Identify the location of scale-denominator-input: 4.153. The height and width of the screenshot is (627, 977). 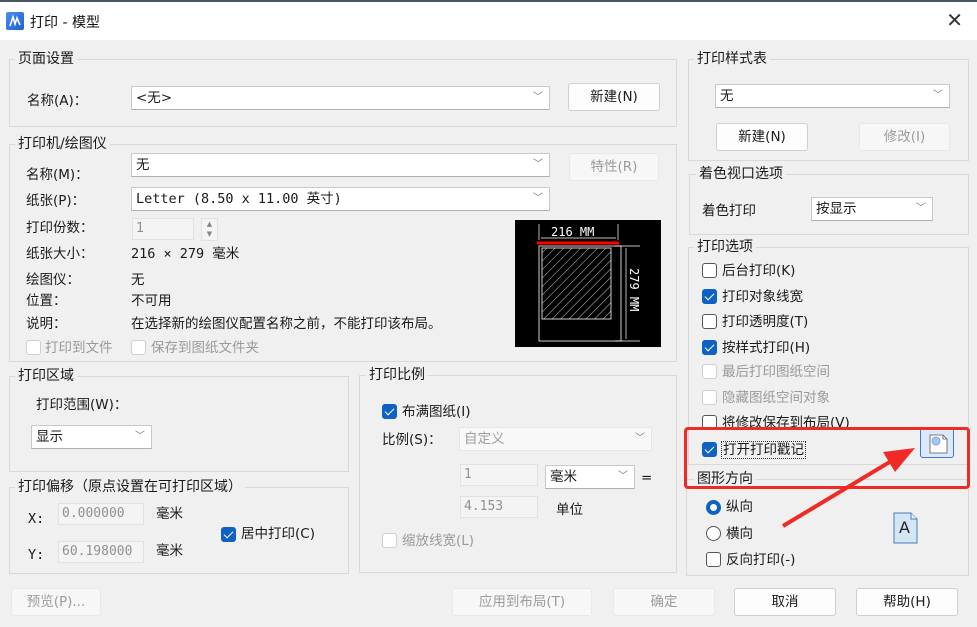
(499, 507).